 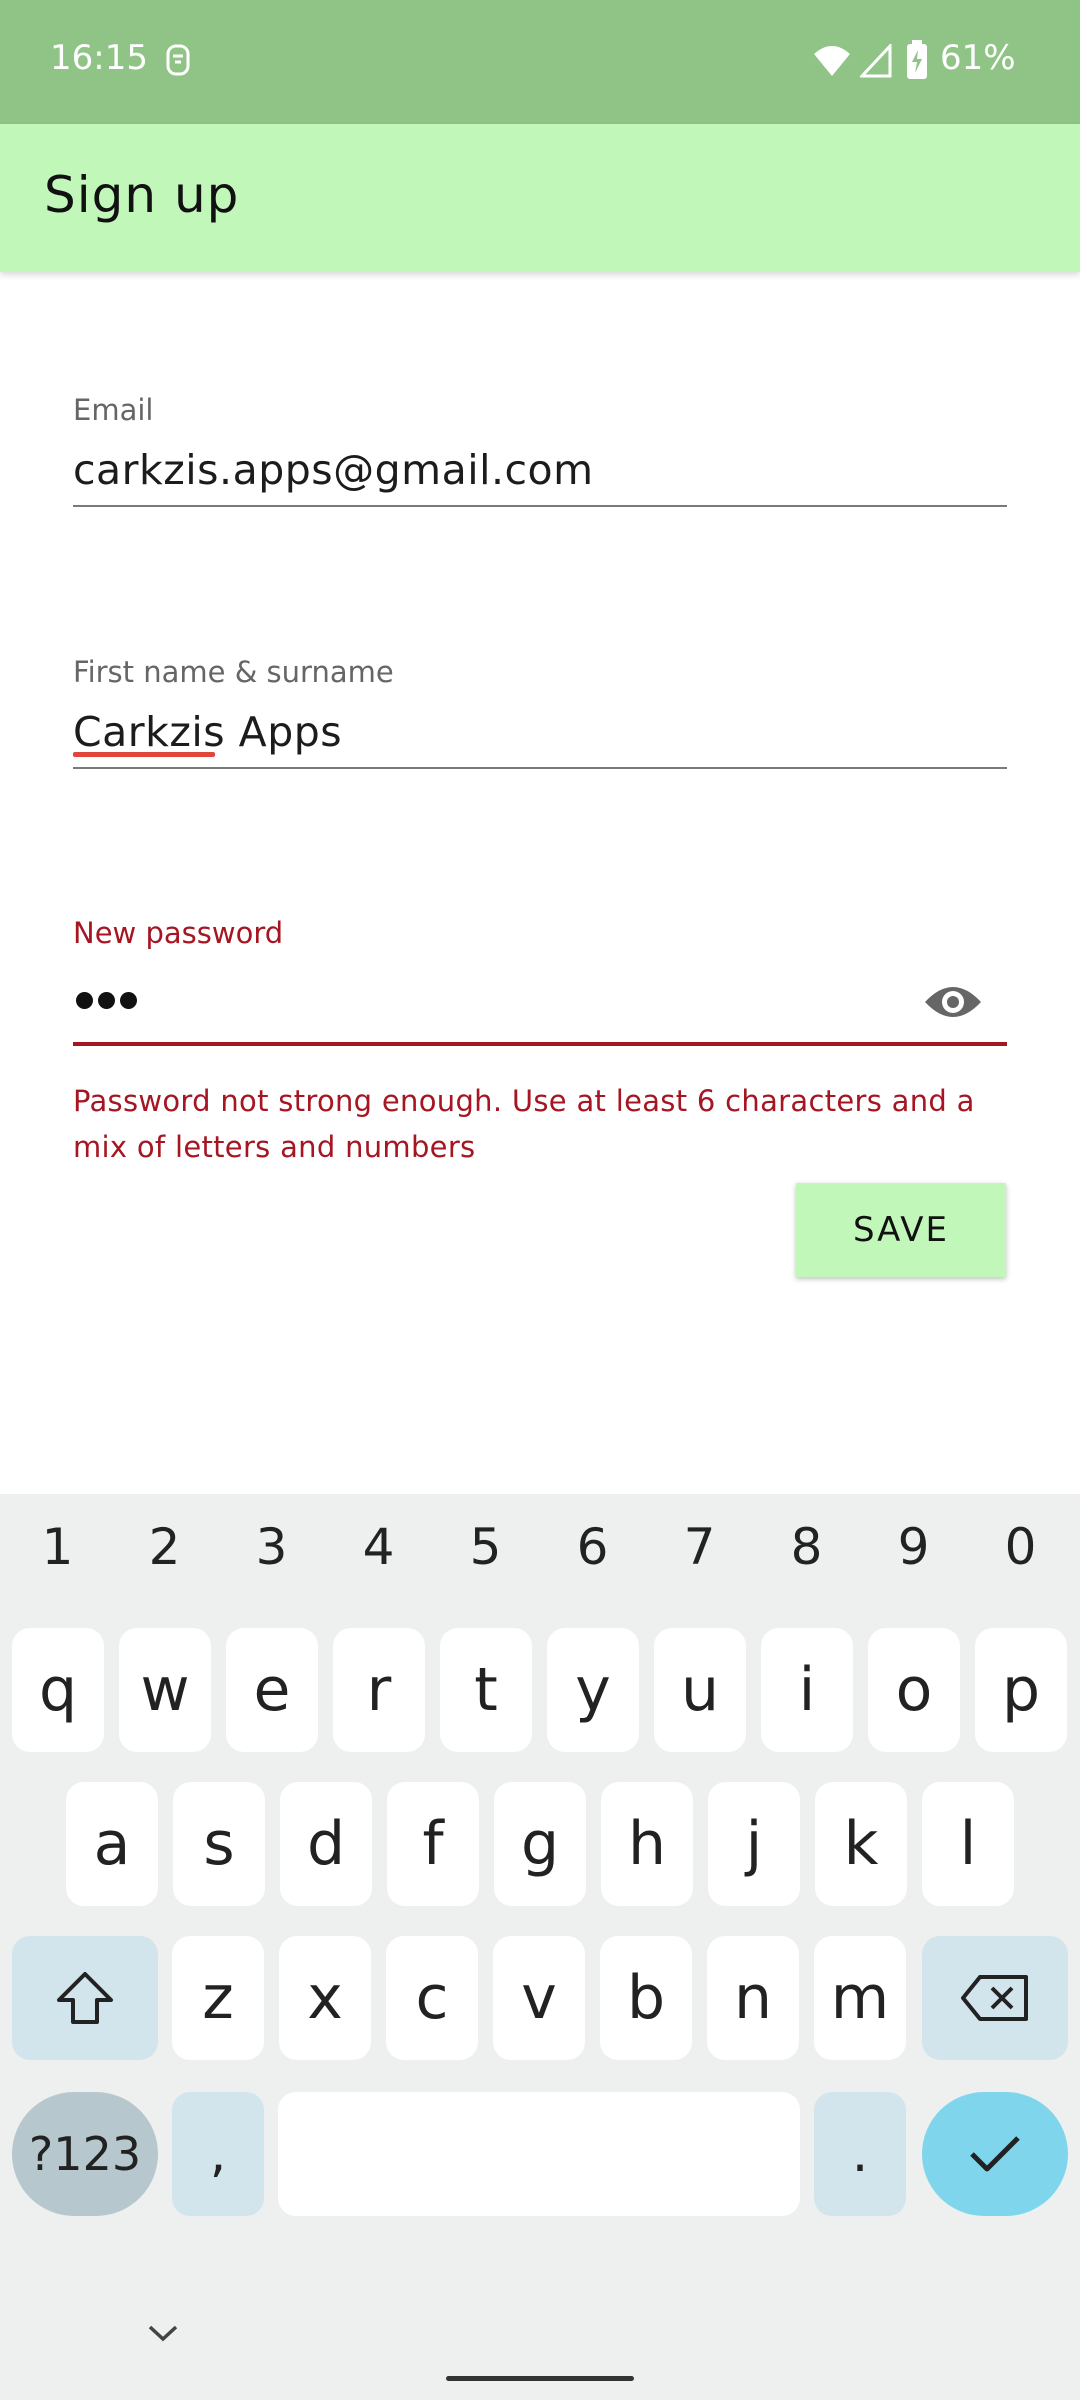 What do you see at coordinates (163, 2333) in the screenshot?
I see `chevron-down-icon` at bounding box center [163, 2333].